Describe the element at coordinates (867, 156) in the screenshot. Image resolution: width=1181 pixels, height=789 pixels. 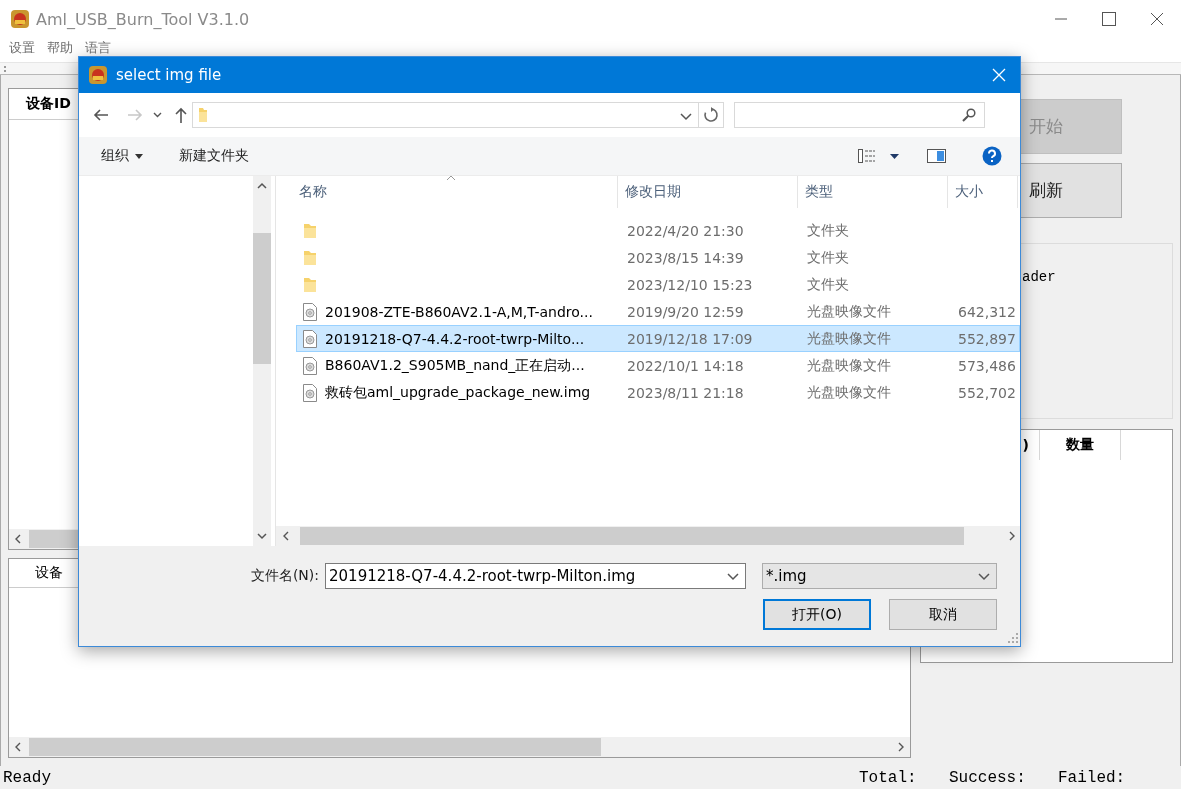
I see `view-list-icon` at that location.